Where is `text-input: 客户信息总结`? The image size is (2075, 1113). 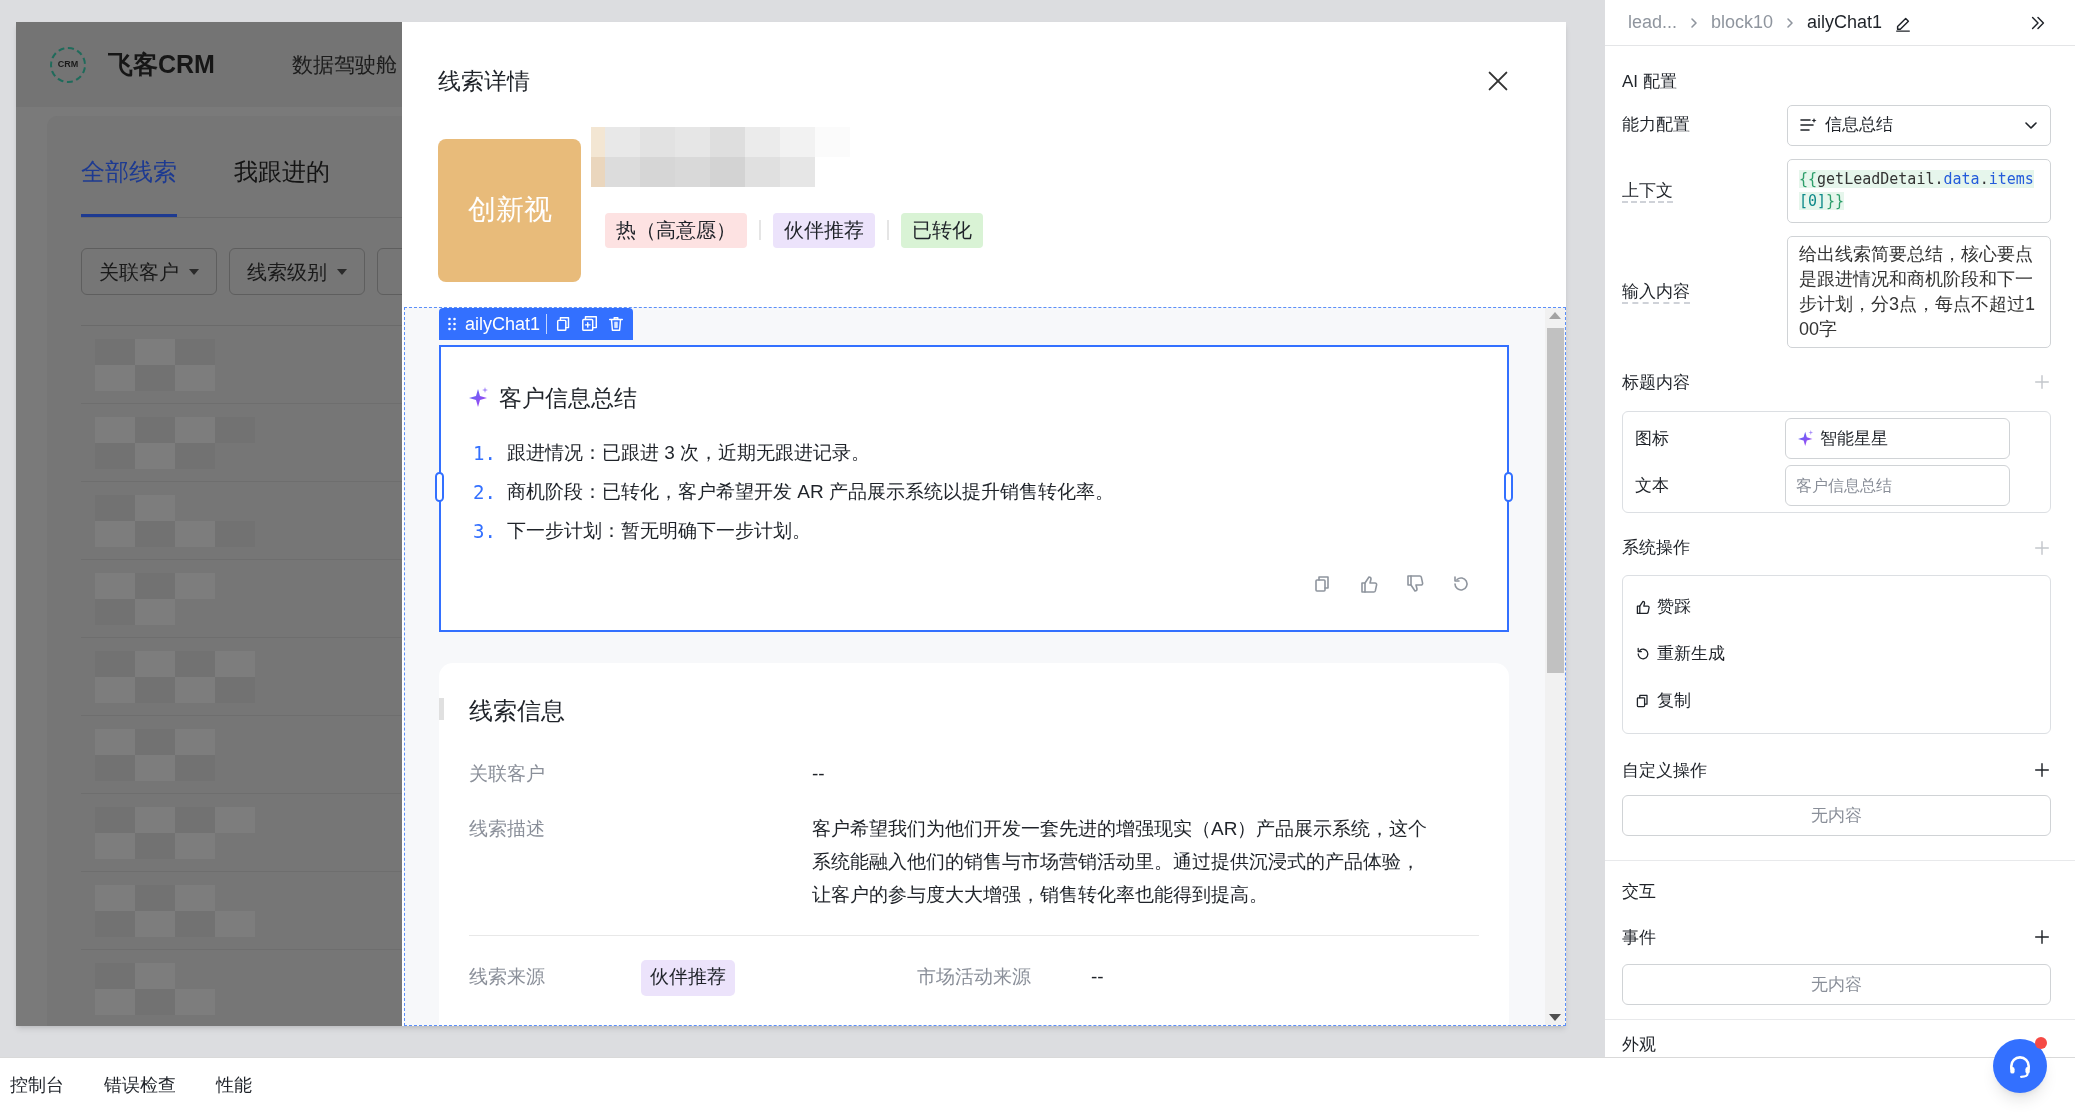
text-input: 客户信息总结 is located at coordinates (1897, 485).